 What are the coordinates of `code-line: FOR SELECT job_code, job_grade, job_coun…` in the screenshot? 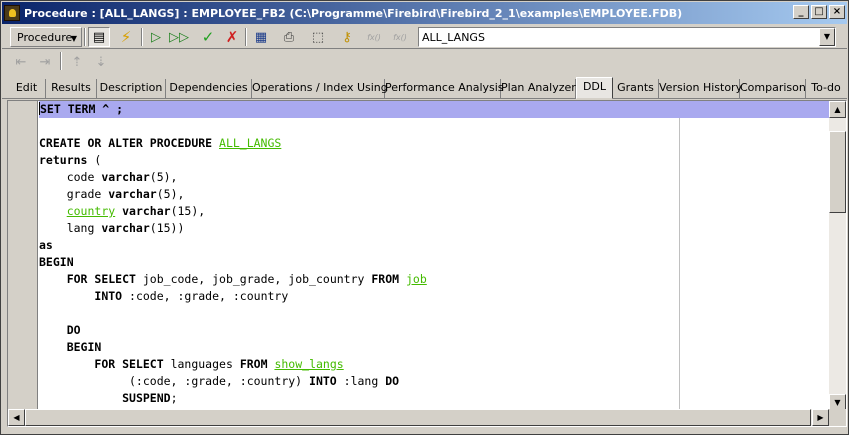 It's located at (434, 279).